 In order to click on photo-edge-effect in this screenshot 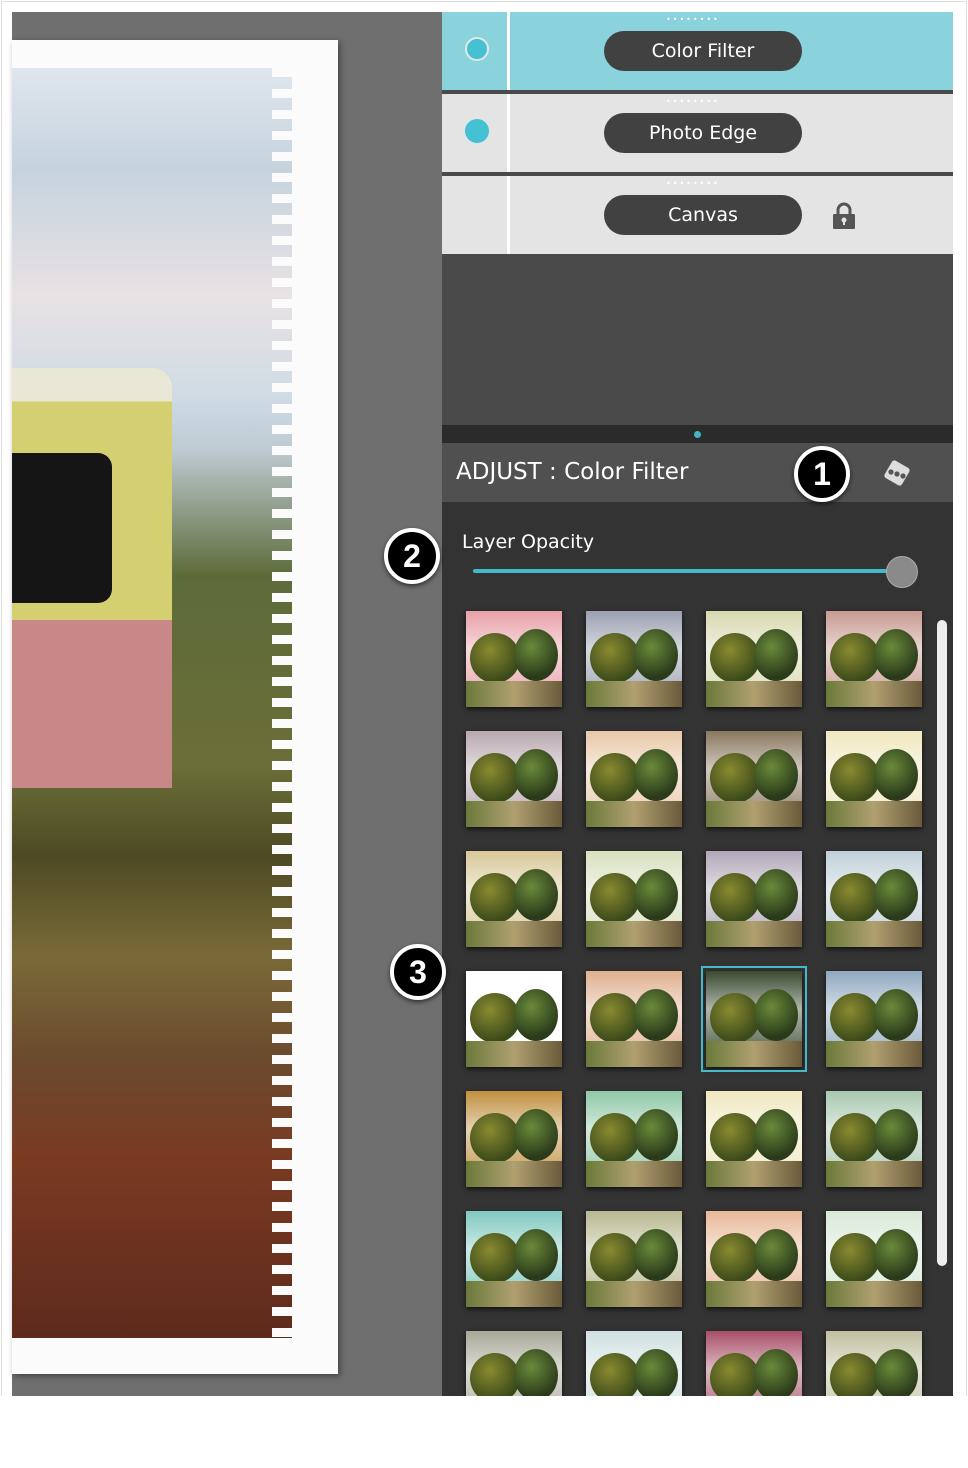, I will do `click(282, 703)`.